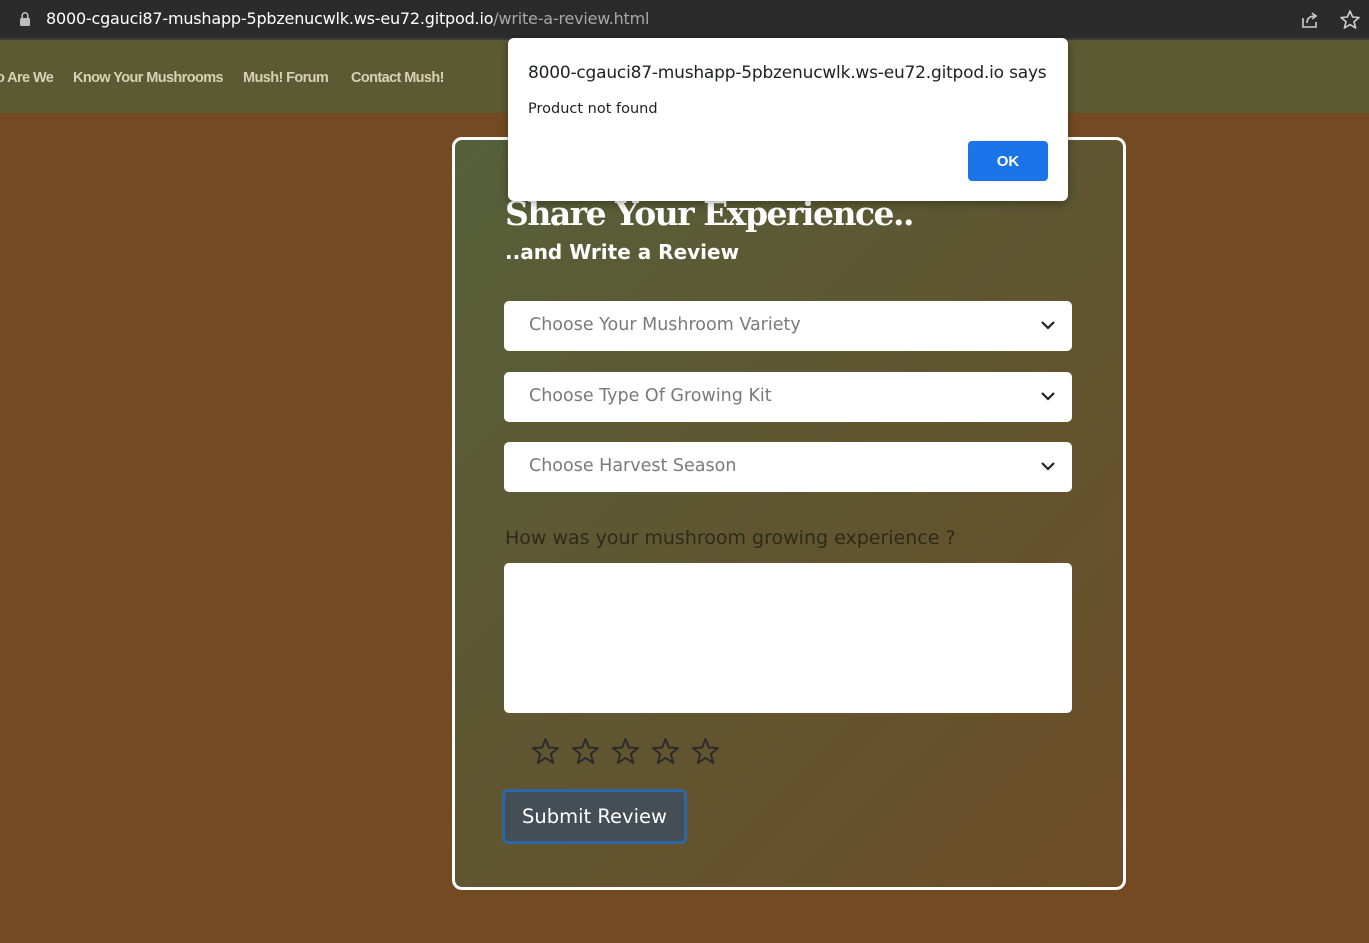  What do you see at coordinates (286, 78) in the screenshot?
I see `nav-link-mush-forum: Mush! Forum` at bounding box center [286, 78].